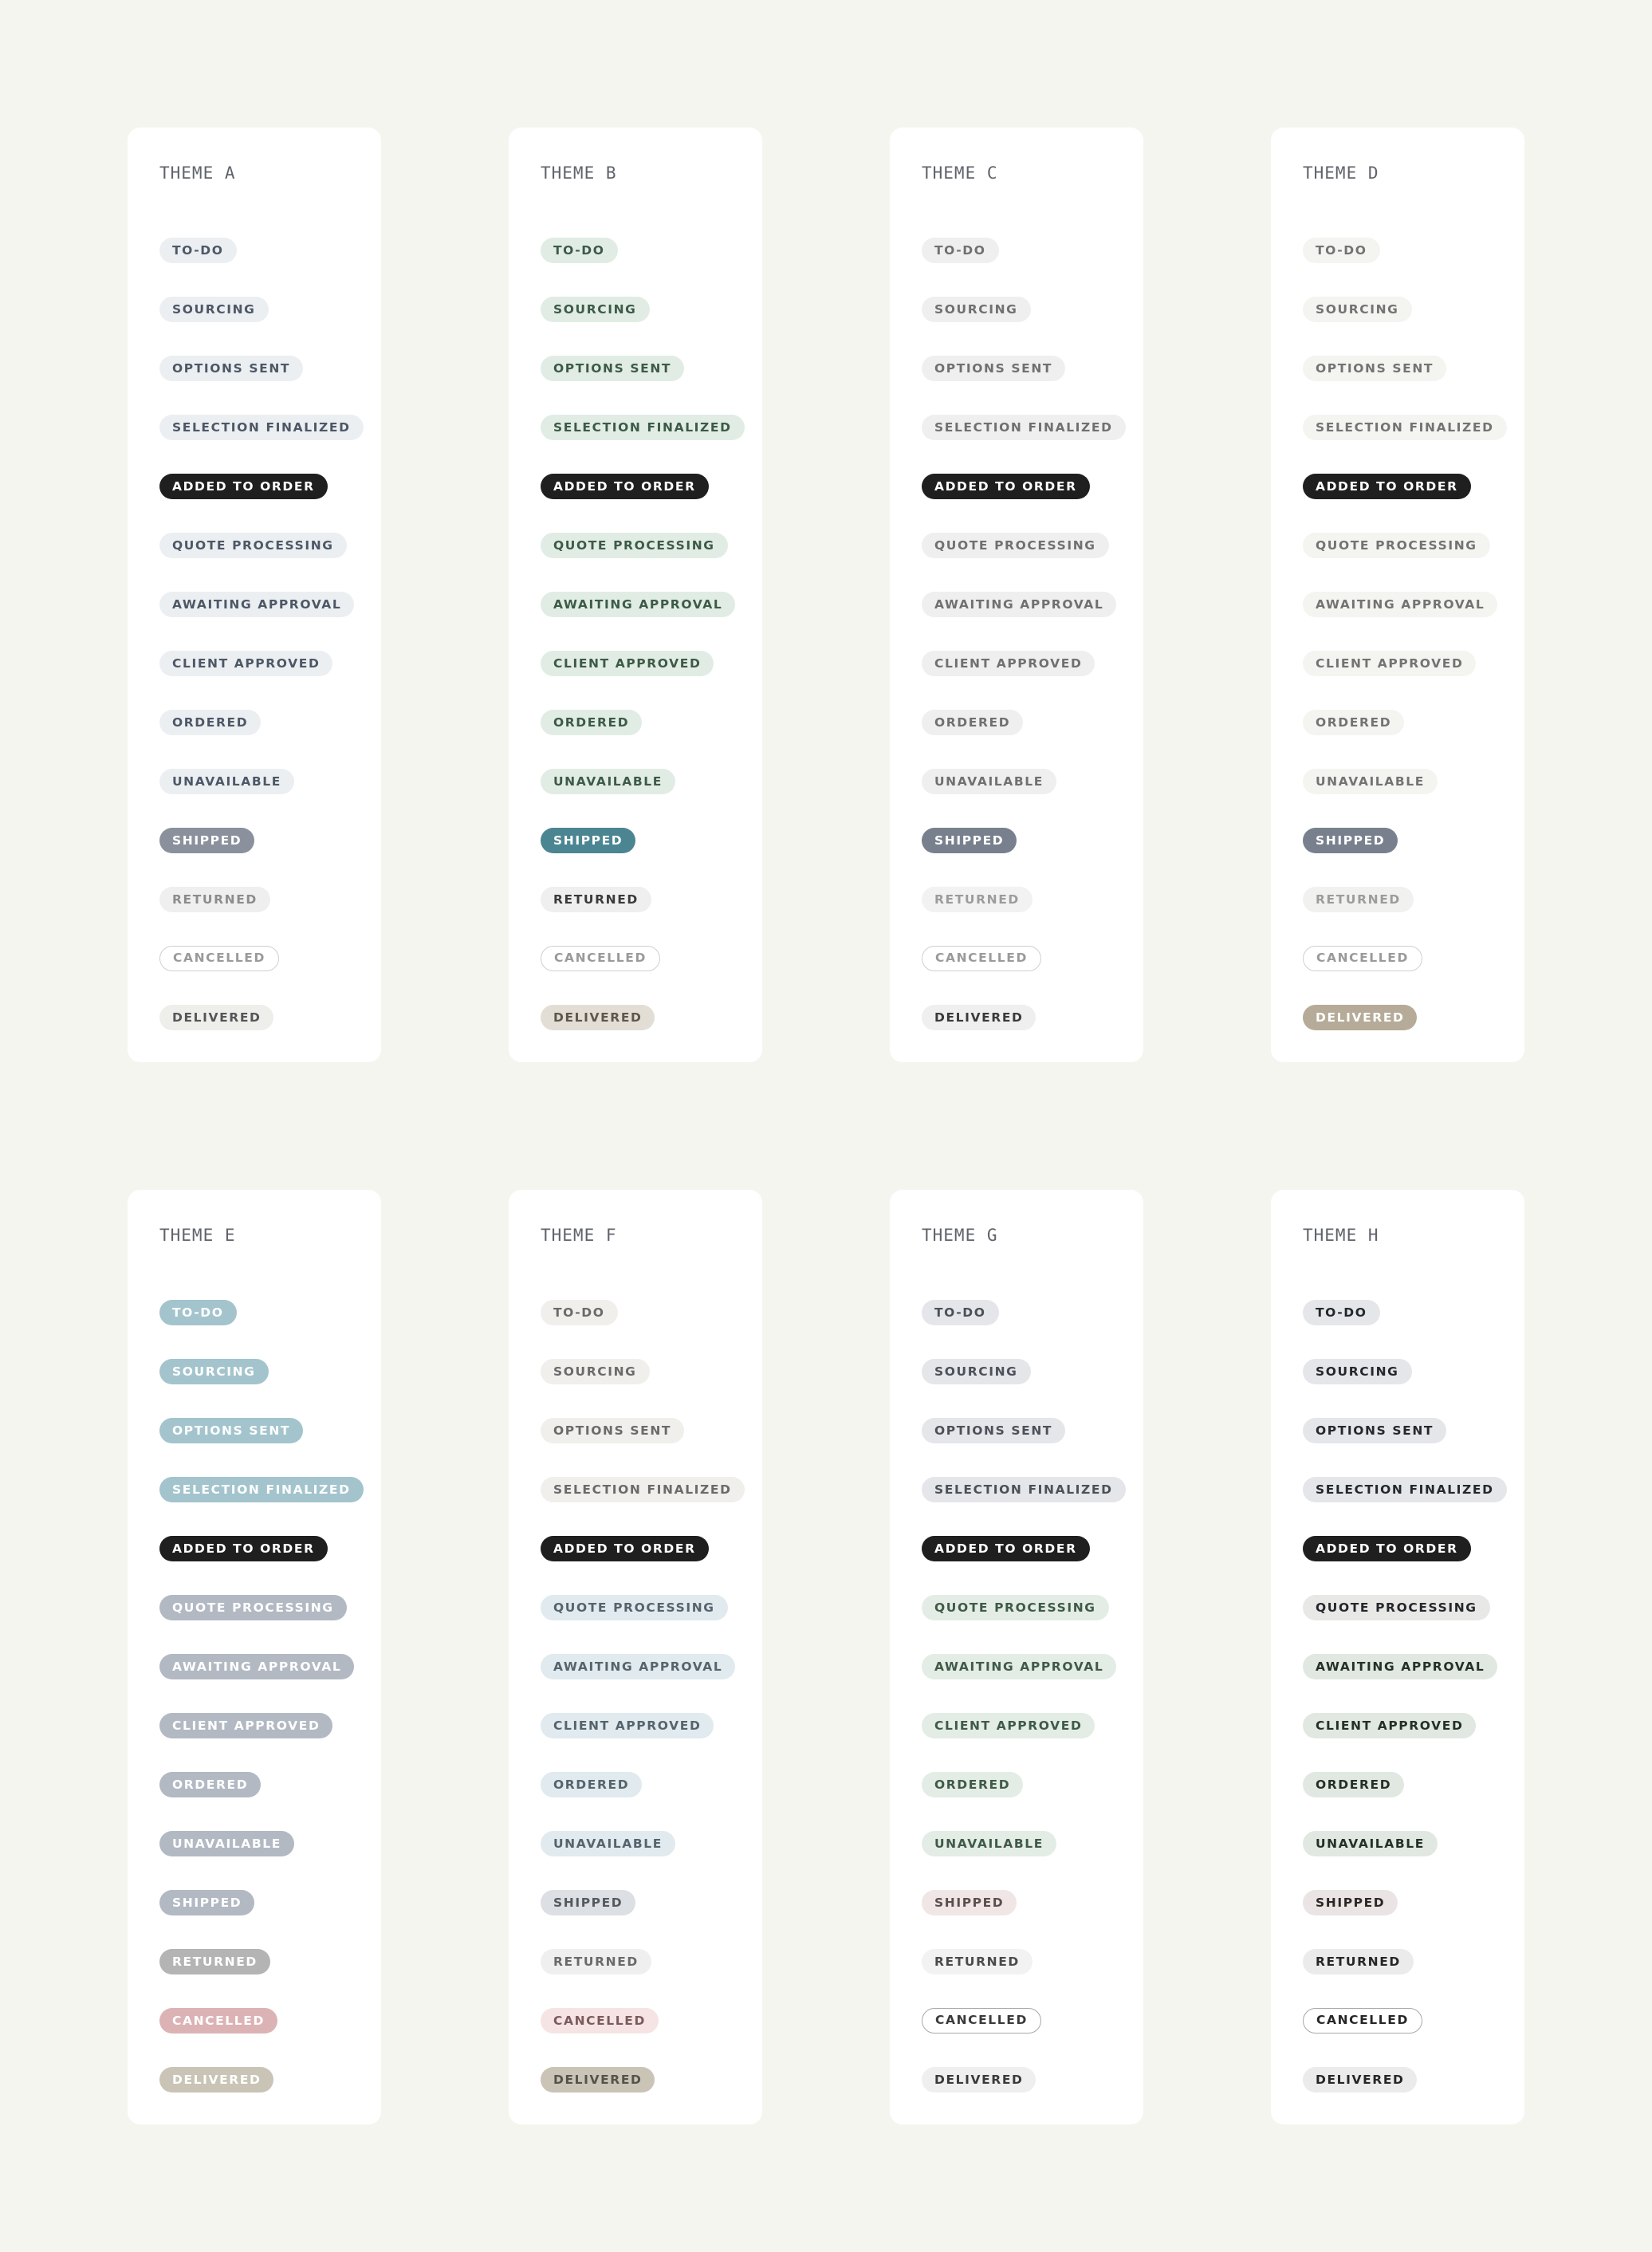 The height and width of the screenshot is (2252, 1652). Describe the element at coordinates (197, 173) in the screenshot. I see `theme-title: THEME A` at that location.